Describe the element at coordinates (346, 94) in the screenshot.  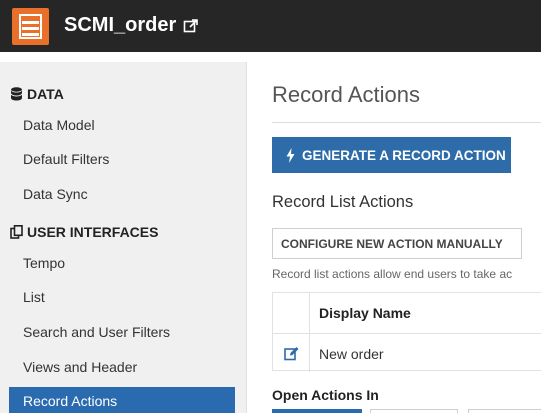
I see `page-title: Record Actions` at that location.